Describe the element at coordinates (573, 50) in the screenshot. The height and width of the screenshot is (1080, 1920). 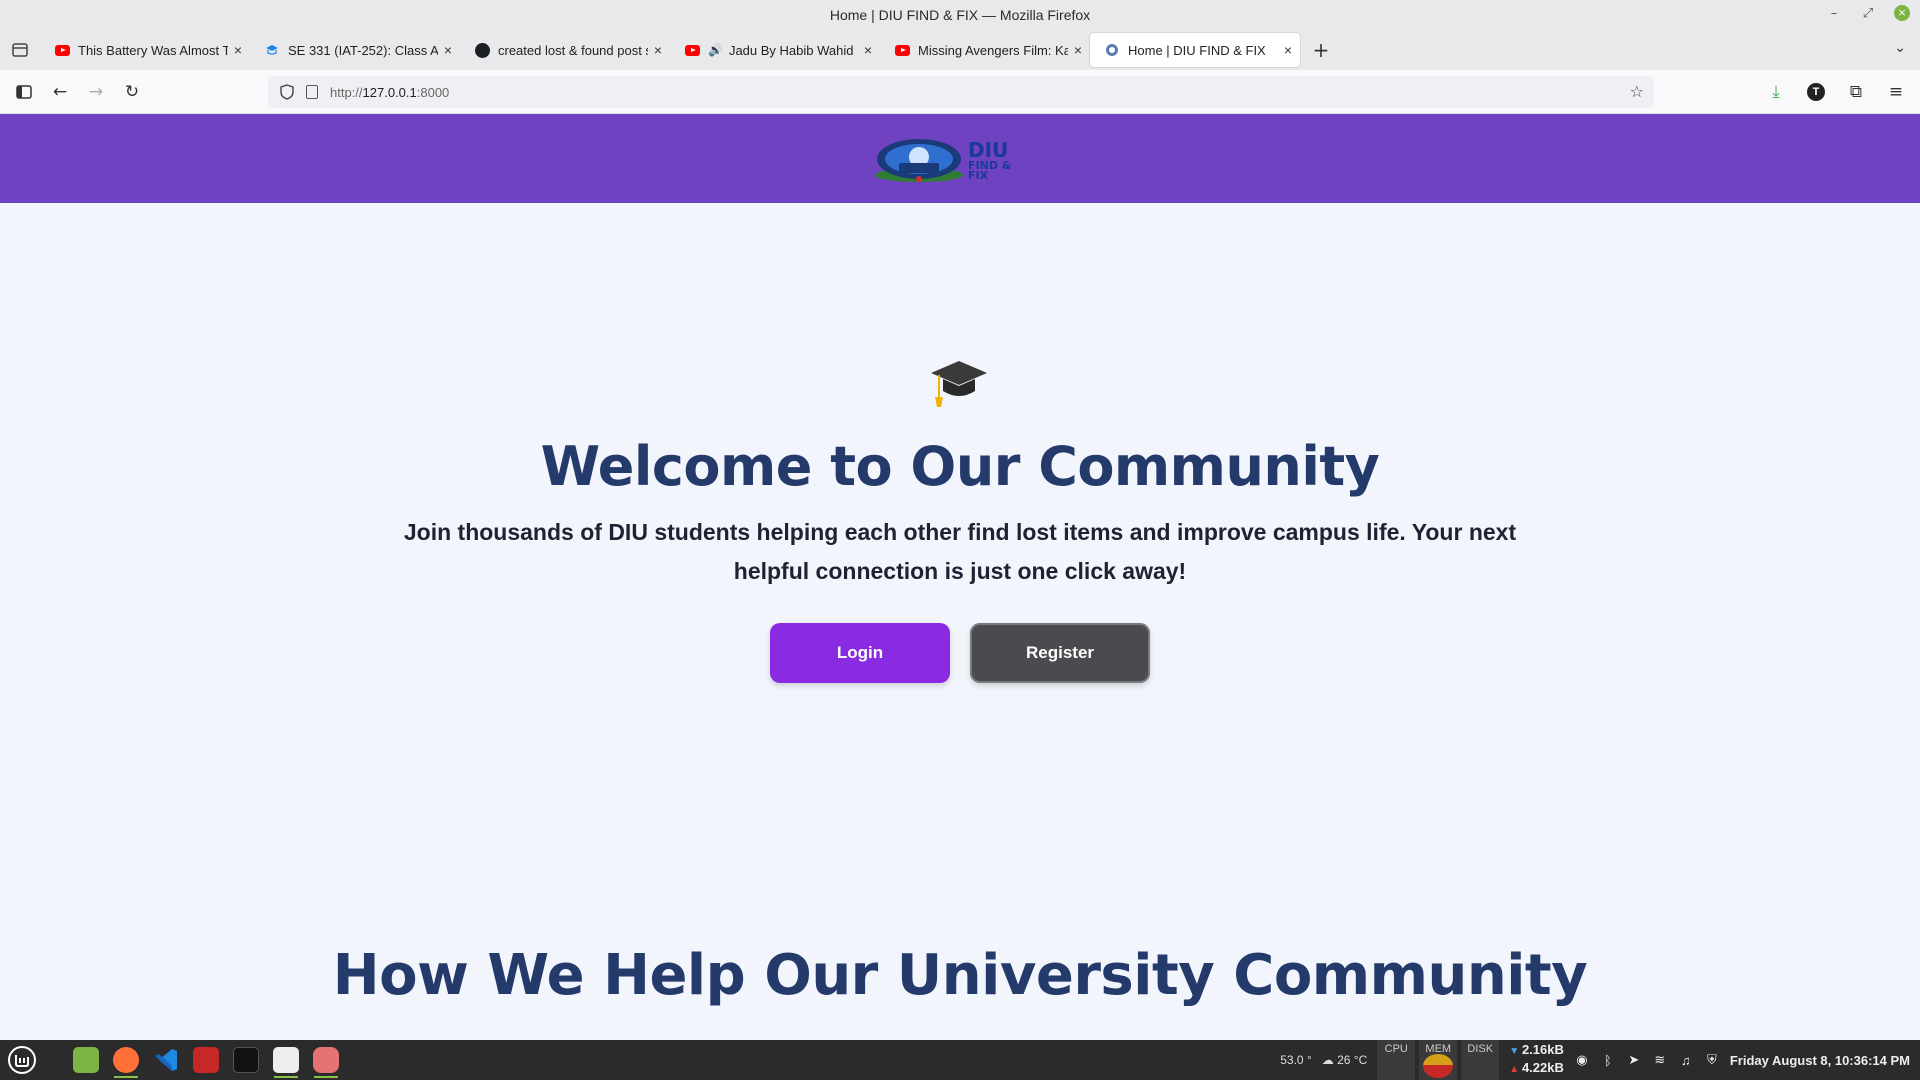
I see `tab-label: created lost & found post se` at that location.